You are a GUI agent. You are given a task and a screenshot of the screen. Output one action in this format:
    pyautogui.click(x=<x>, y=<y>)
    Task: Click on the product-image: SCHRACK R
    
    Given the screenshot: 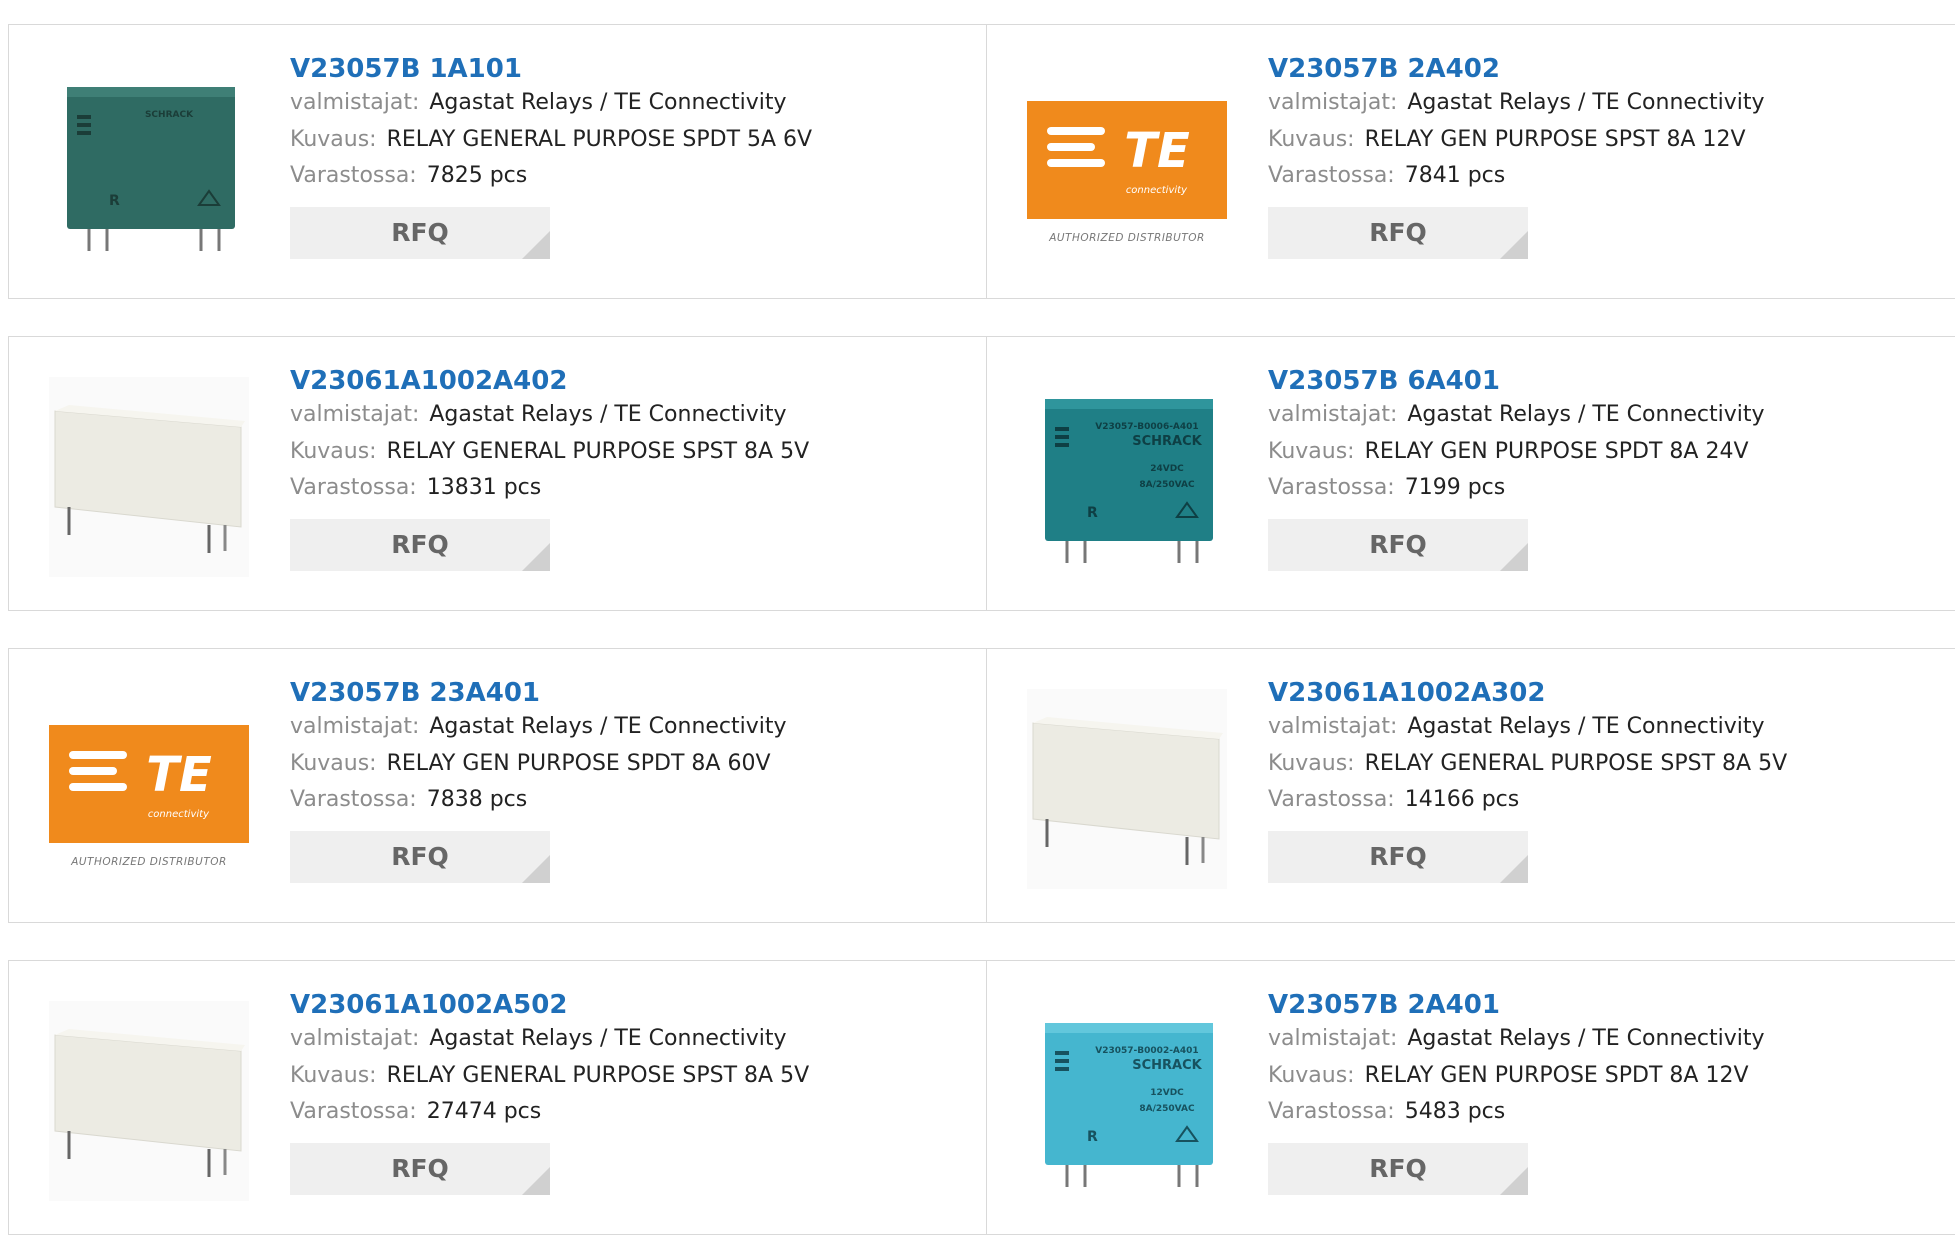 What is the action you would take?
    pyautogui.click(x=149, y=165)
    